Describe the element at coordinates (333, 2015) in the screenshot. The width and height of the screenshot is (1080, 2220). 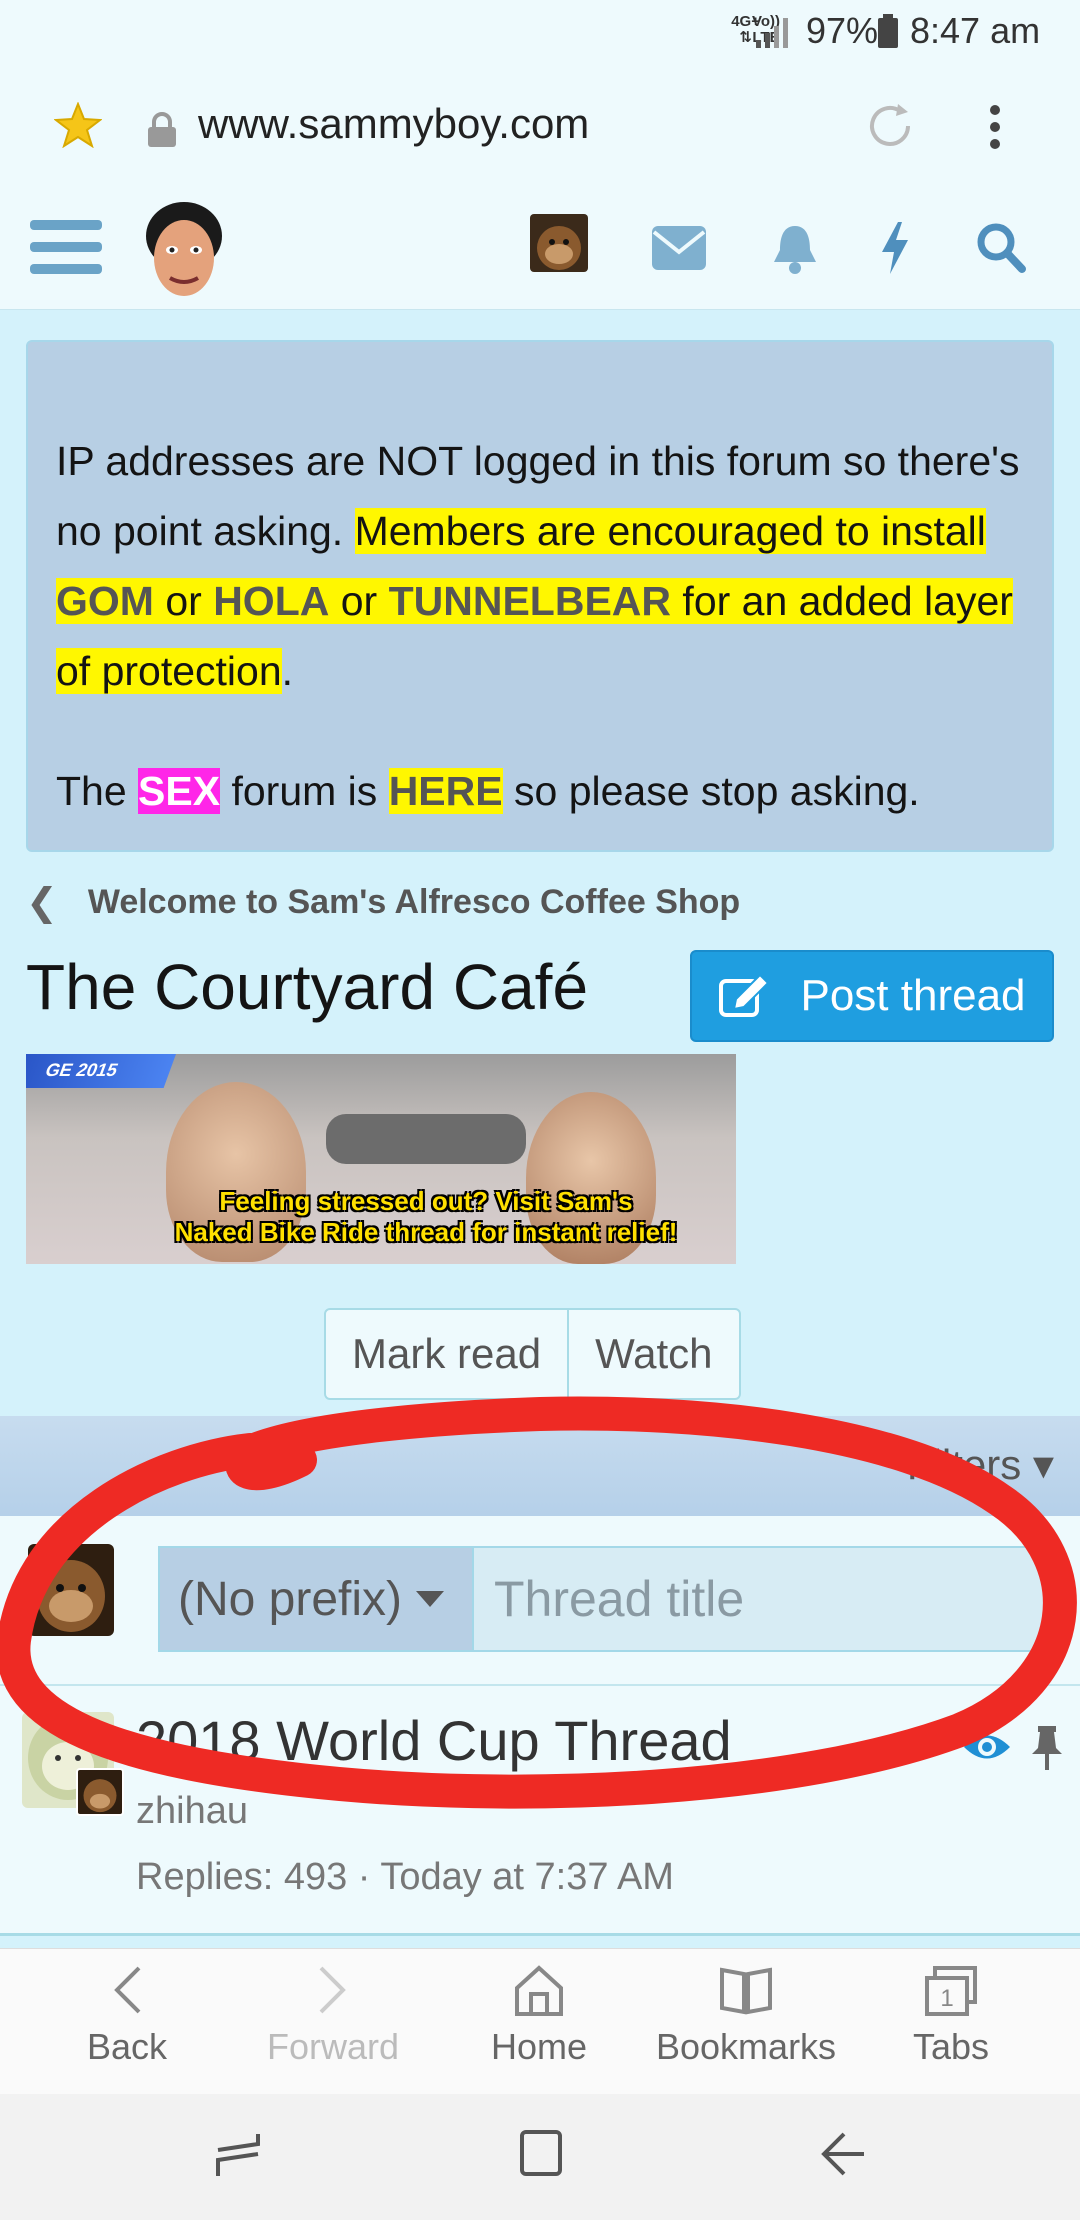
I see `forward-button: Forward` at that location.